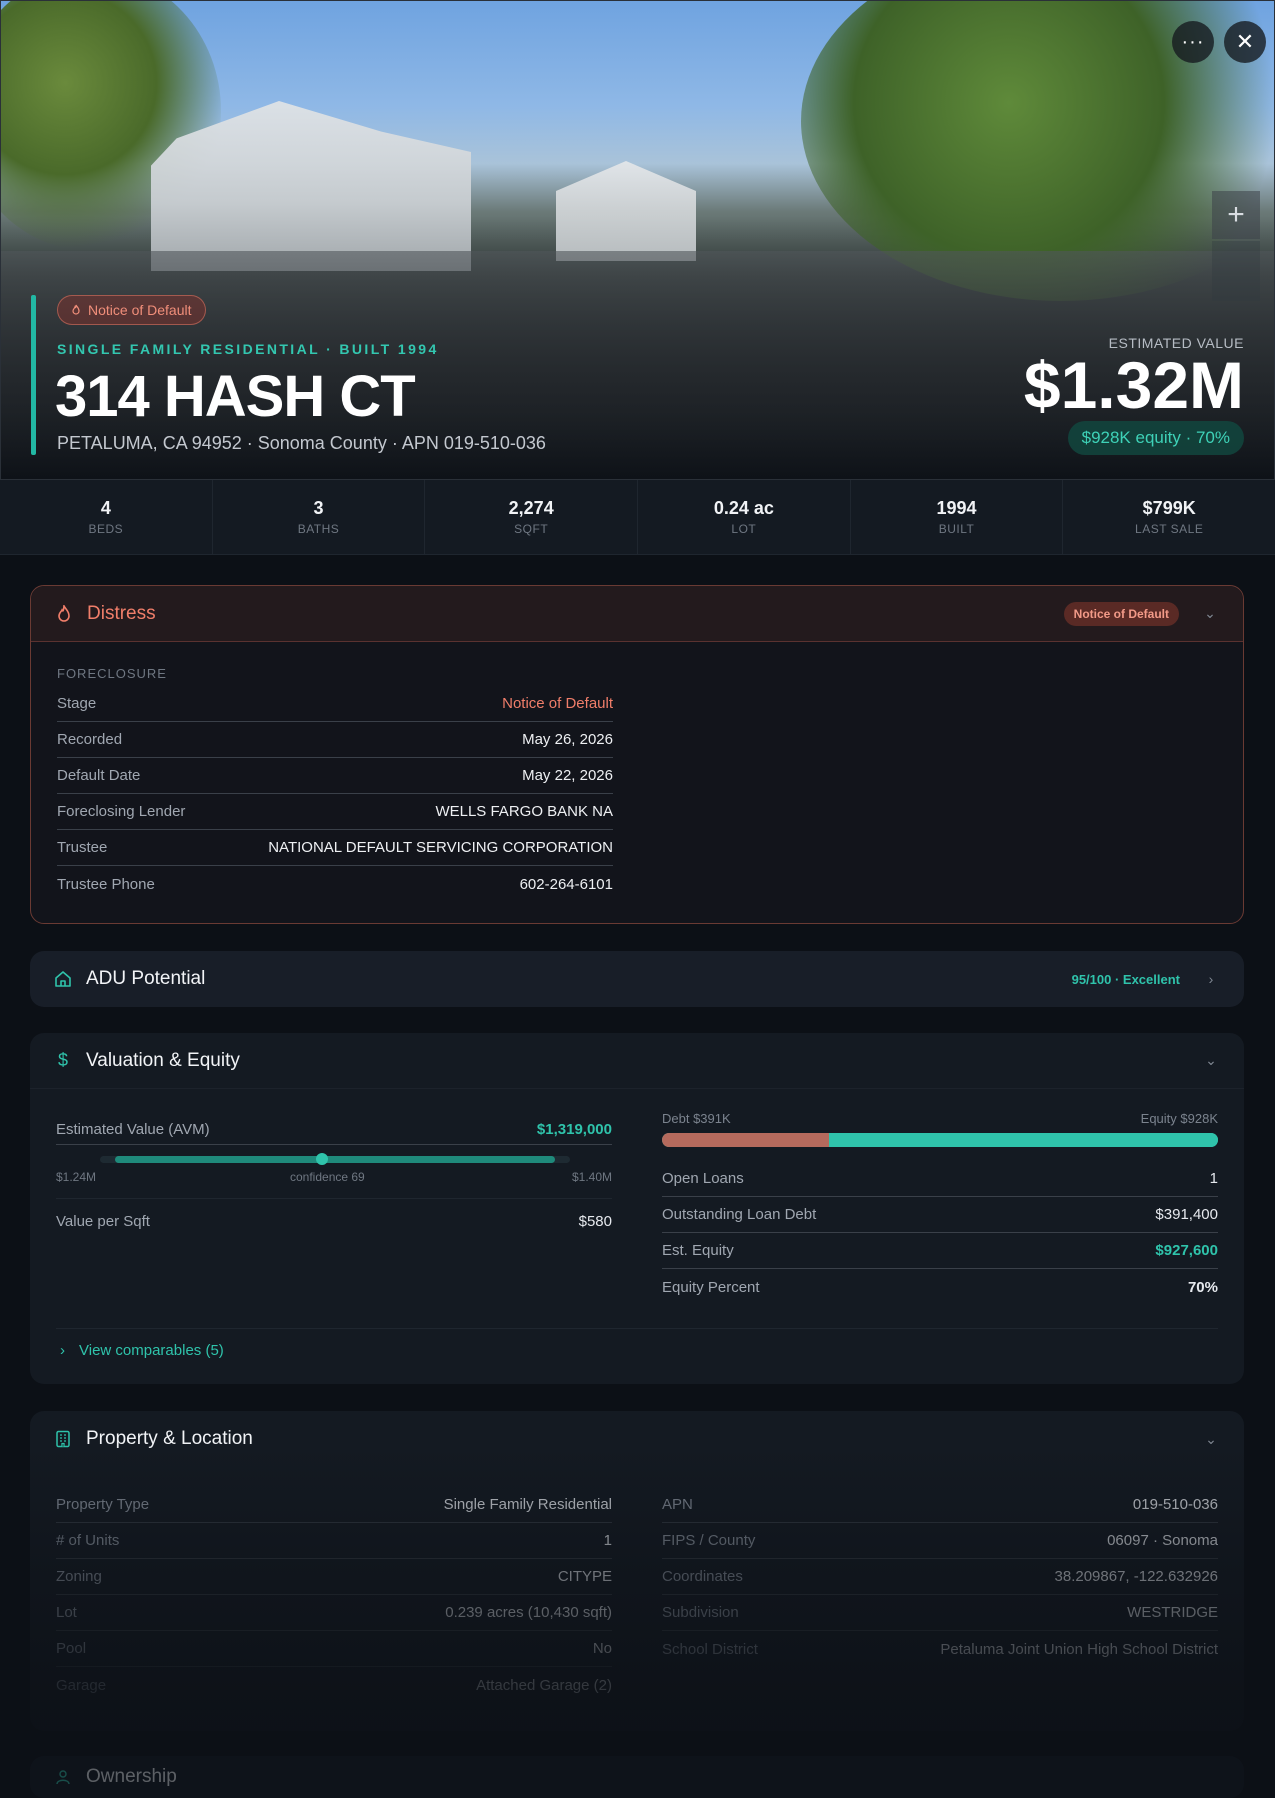 The width and height of the screenshot is (1275, 1798). What do you see at coordinates (319, 517) in the screenshot?
I see `stat-baths: 3 BATHS` at bounding box center [319, 517].